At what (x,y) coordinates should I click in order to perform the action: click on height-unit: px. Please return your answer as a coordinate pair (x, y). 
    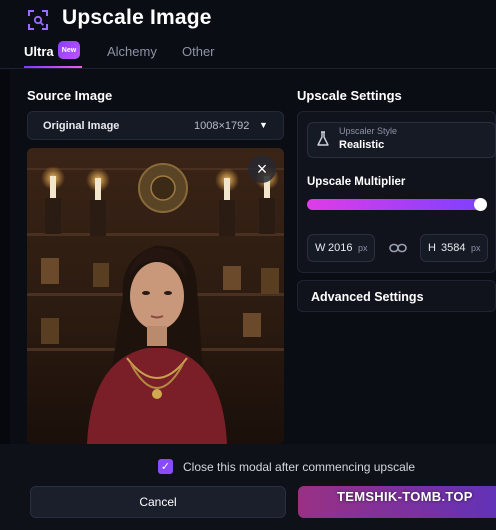
    Looking at the image, I should click on (476, 248).